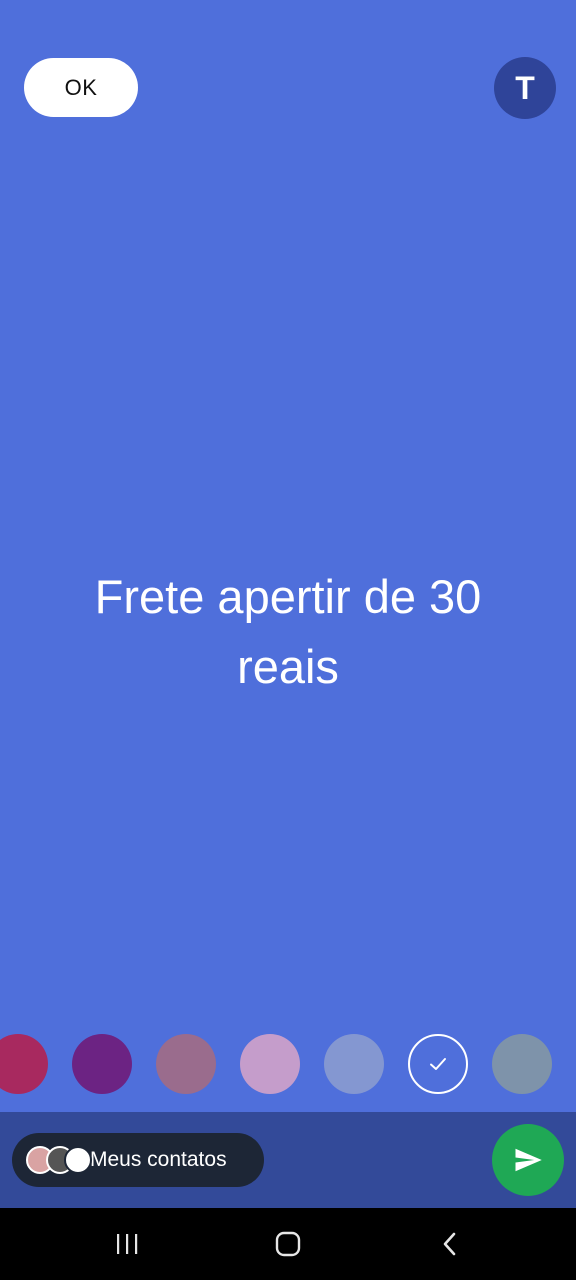 This screenshot has width=576, height=1280. I want to click on back-icon, so click(449, 1244).